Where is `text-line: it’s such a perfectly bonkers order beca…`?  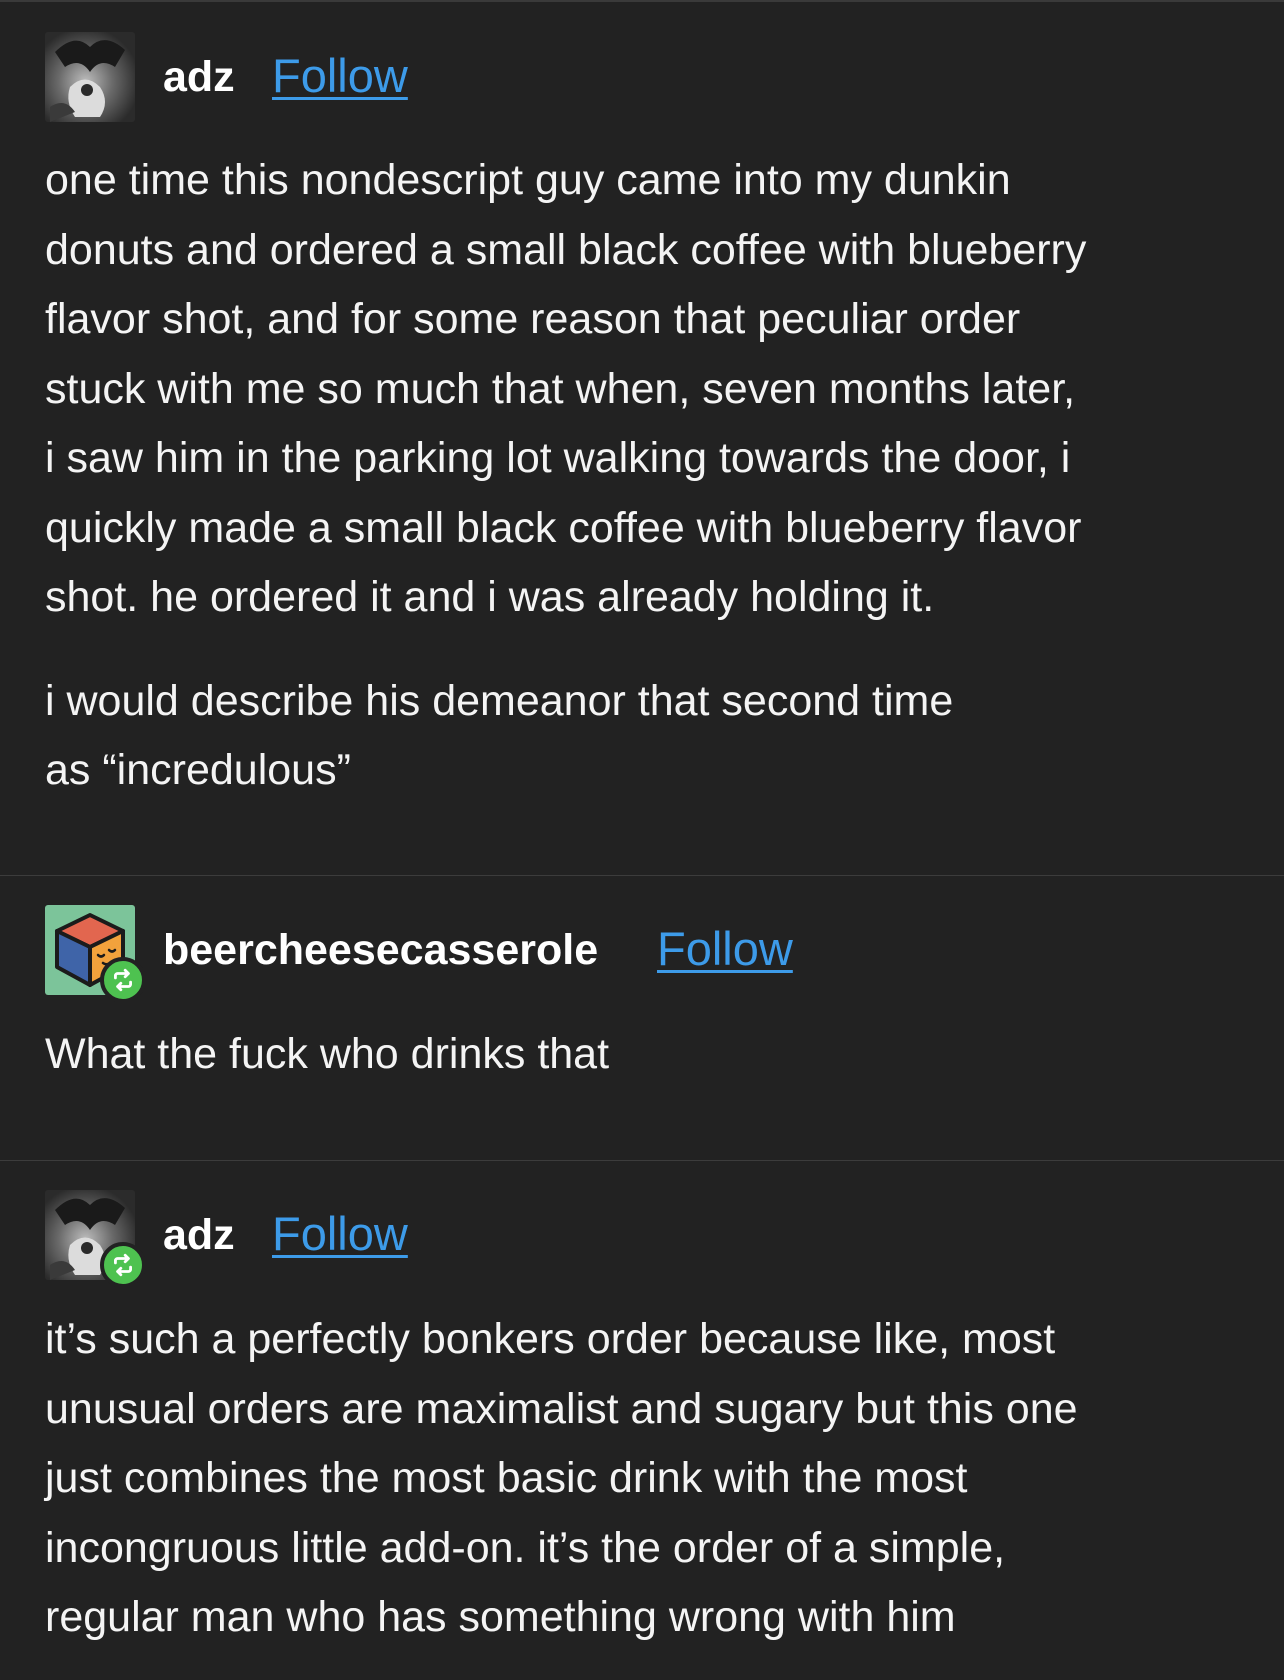 text-line: it’s such a perfectly bonkers order beca… is located at coordinates (550, 1339).